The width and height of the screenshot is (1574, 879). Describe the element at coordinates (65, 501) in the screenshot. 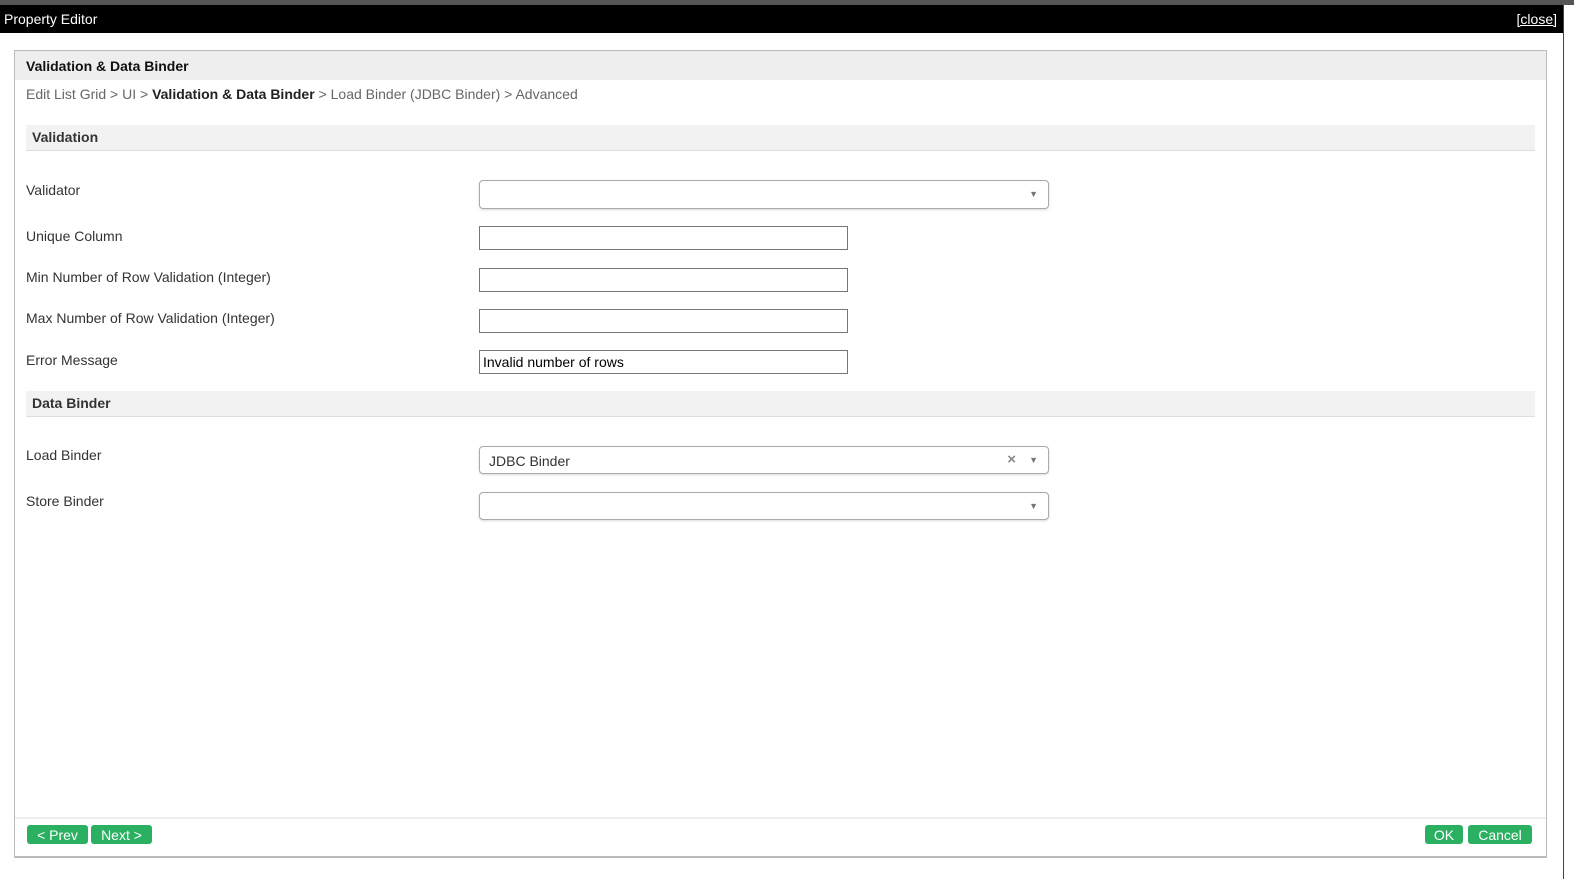

I see `store-binder-label: Store Binder` at that location.